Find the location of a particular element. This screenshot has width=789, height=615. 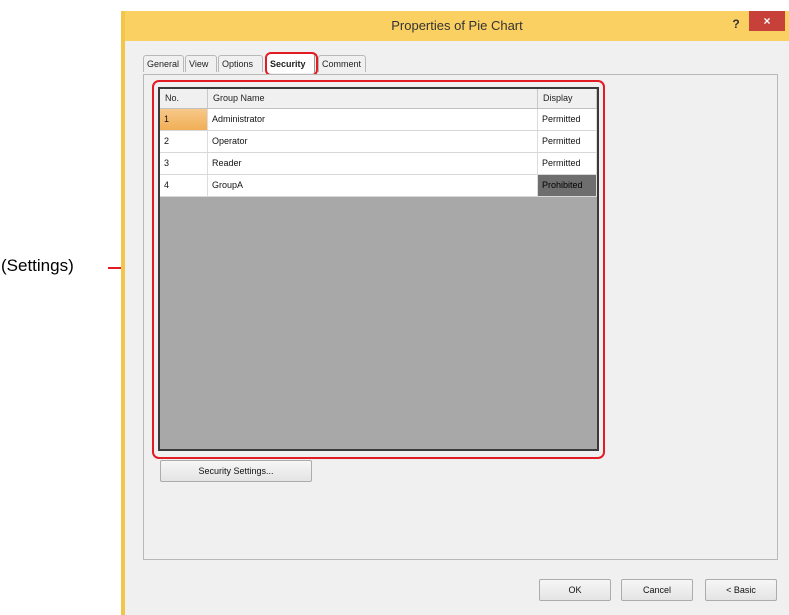

title-bar: Properties of Pie Chart ? × is located at coordinates (457, 26).